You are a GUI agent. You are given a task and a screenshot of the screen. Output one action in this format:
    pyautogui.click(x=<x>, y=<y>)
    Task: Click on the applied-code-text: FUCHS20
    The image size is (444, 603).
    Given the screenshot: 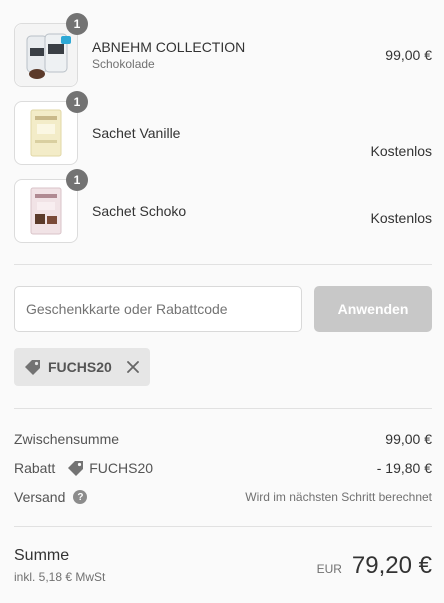 What is the action you would take?
    pyautogui.click(x=80, y=367)
    